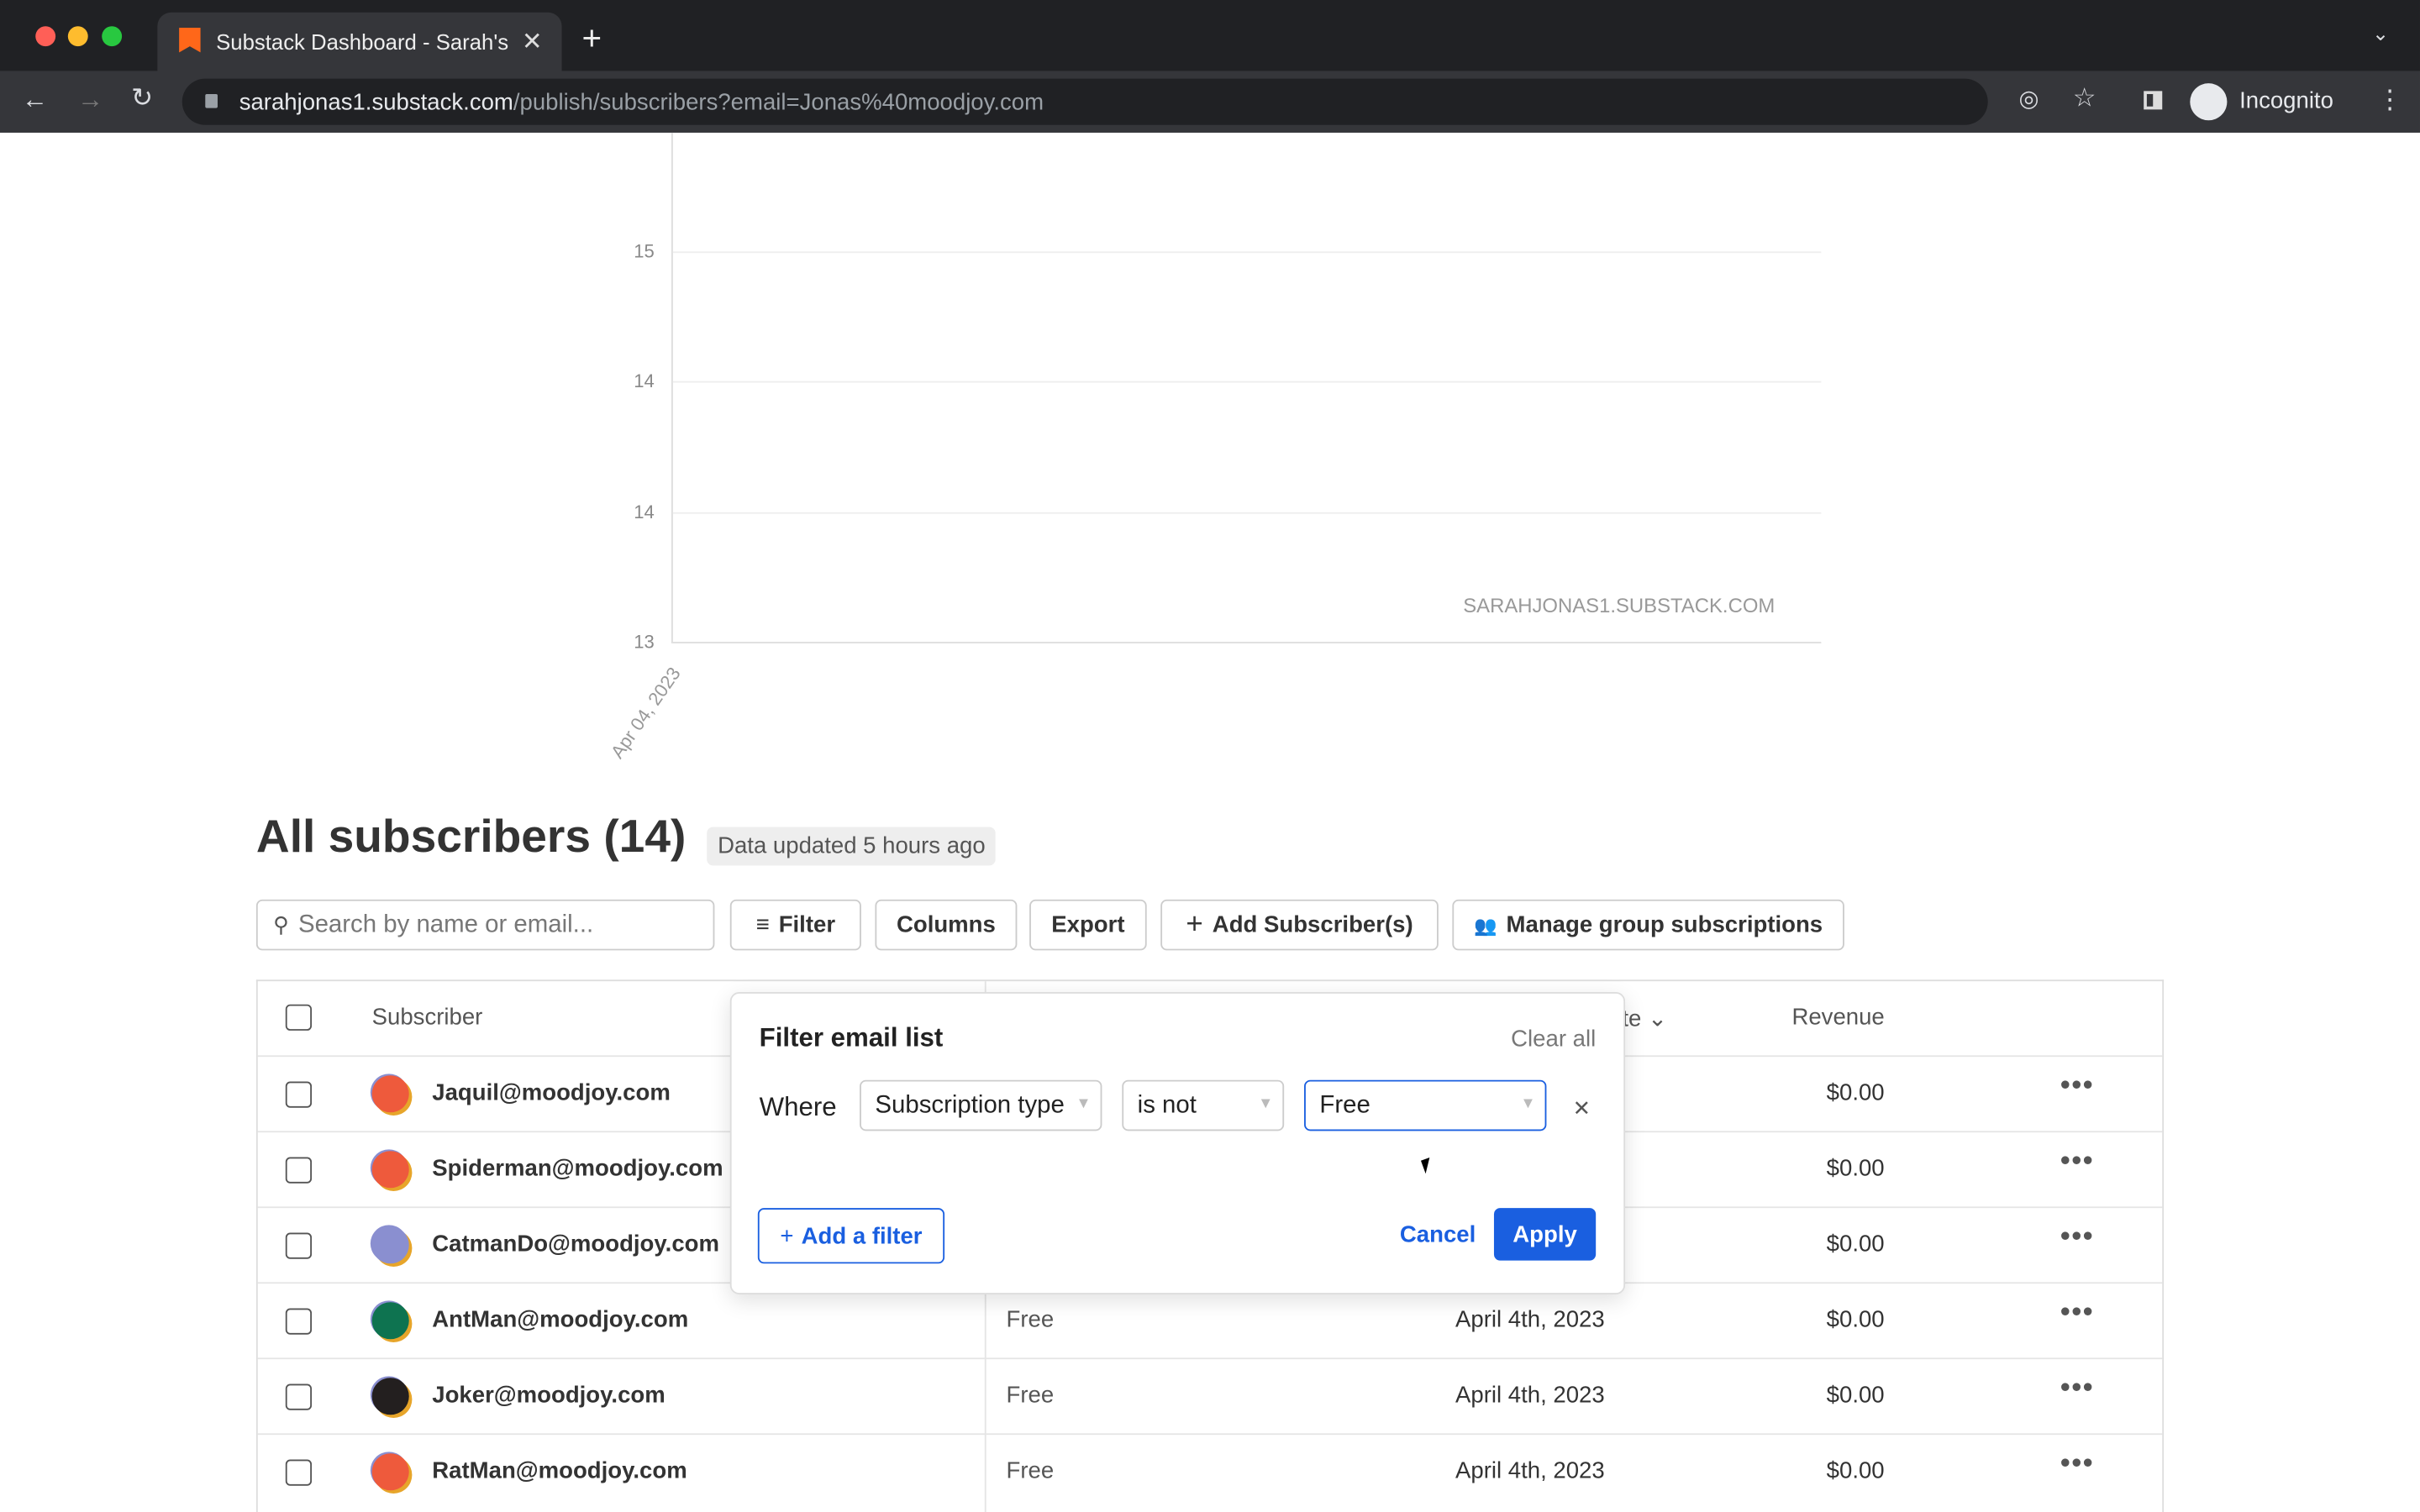  I want to click on back-icon: ←, so click(35, 100).